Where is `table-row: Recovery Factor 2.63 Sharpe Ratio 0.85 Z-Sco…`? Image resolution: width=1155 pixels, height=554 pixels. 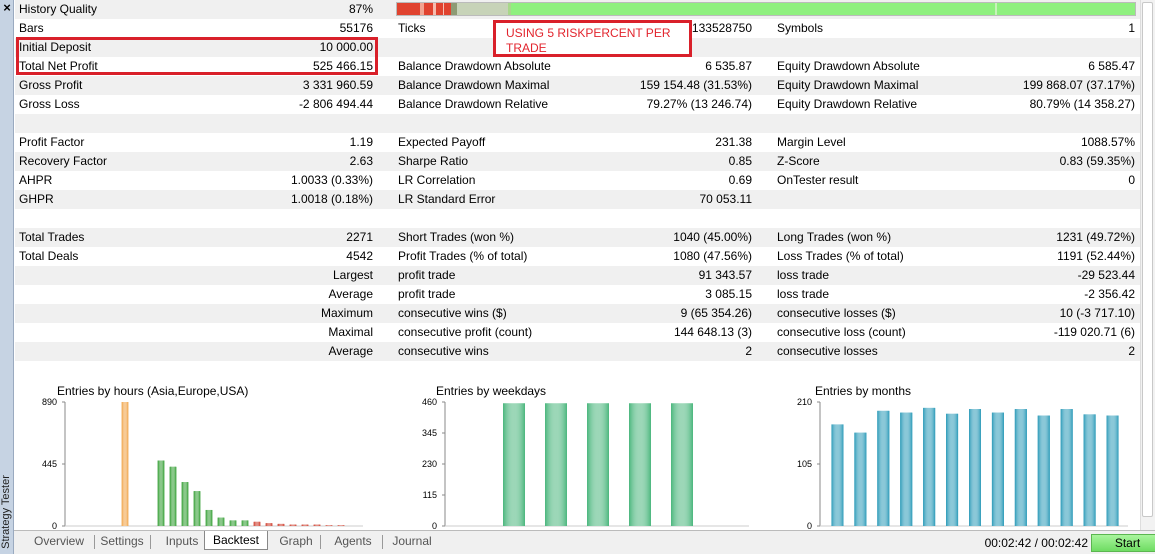 table-row: Recovery Factor 2.63 Sharpe Ratio 0.85 Z-Sco… is located at coordinates (577, 161).